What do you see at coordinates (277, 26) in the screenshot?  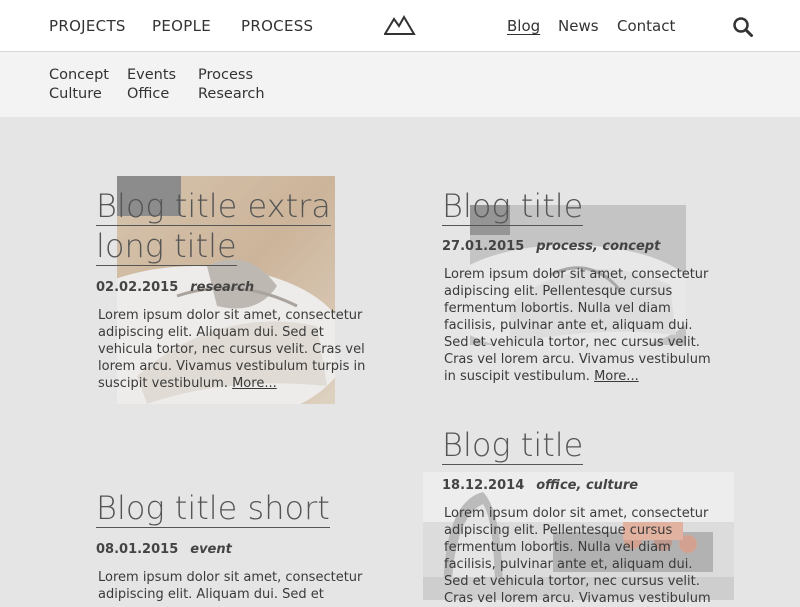 I see `nav-process: PROCESS` at bounding box center [277, 26].